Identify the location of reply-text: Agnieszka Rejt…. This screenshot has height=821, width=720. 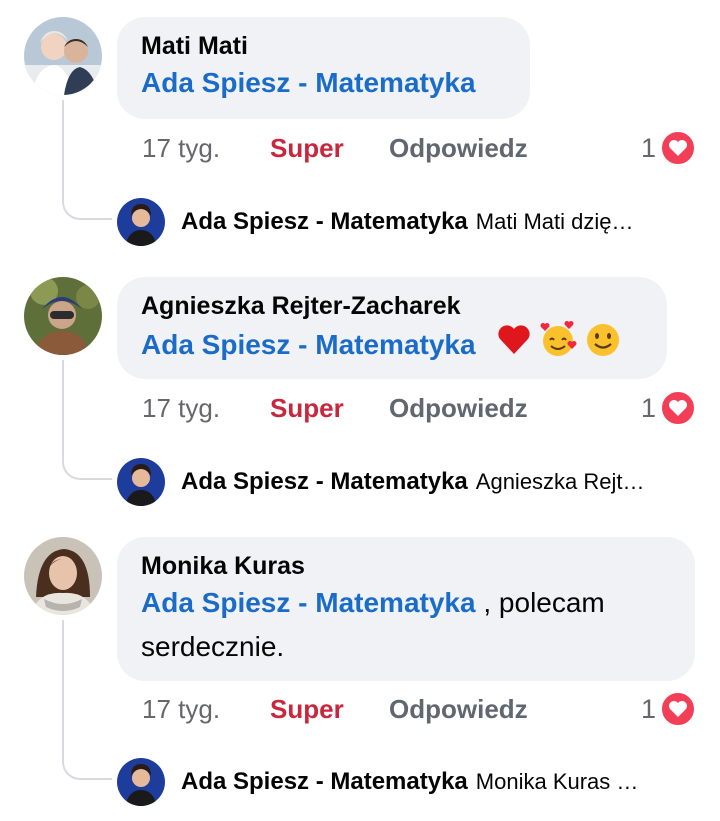
(560, 481).